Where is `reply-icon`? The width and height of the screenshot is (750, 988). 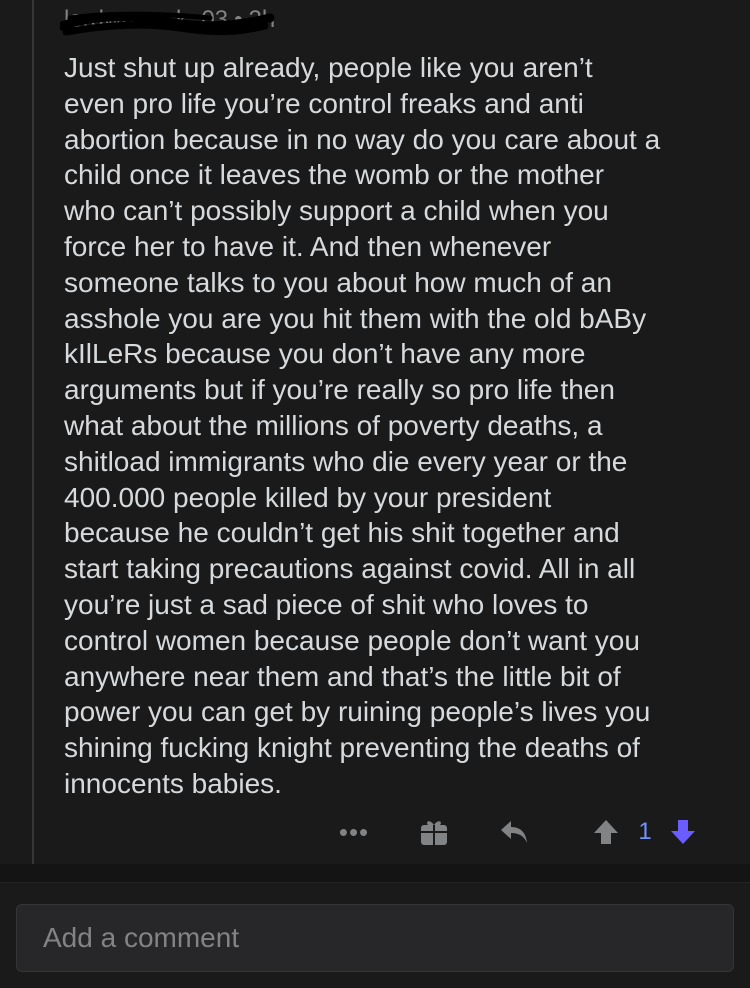
reply-icon is located at coordinates (514, 832).